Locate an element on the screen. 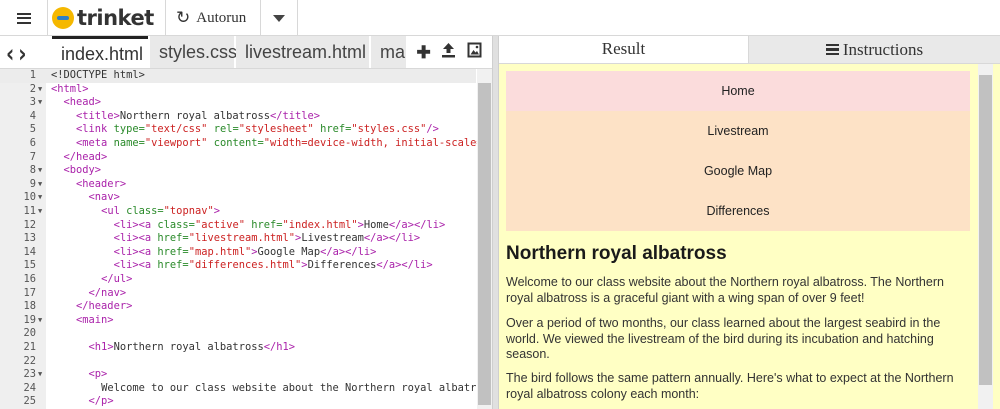  code-line: 11 ▼ <ul class="topnav"> is located at coordinates (238, 212).